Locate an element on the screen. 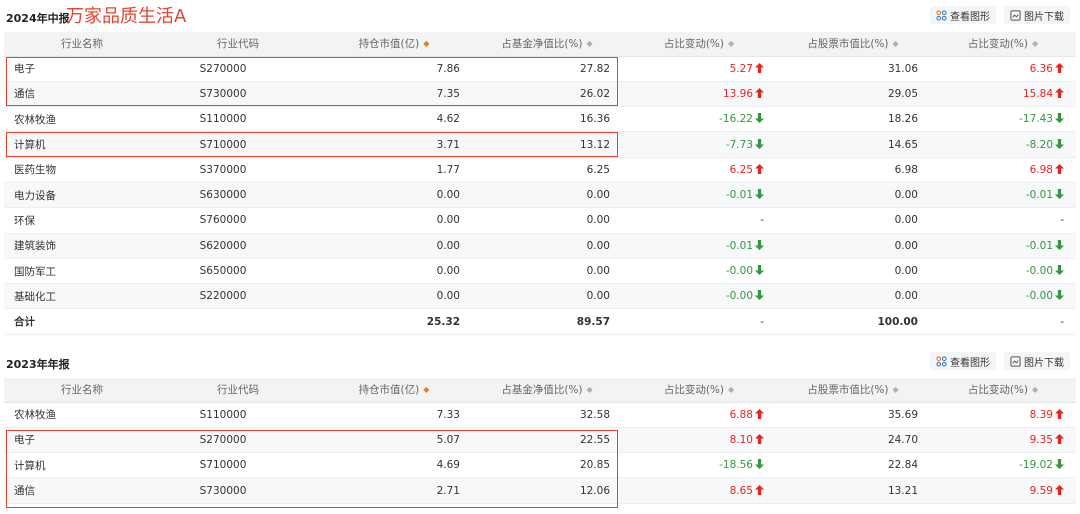 The image size is (1080, 514). table-row: 基础化工 S220000 0.00 0.00 -0.00 0.00 -0.00 is located at coordinates (540, 296).